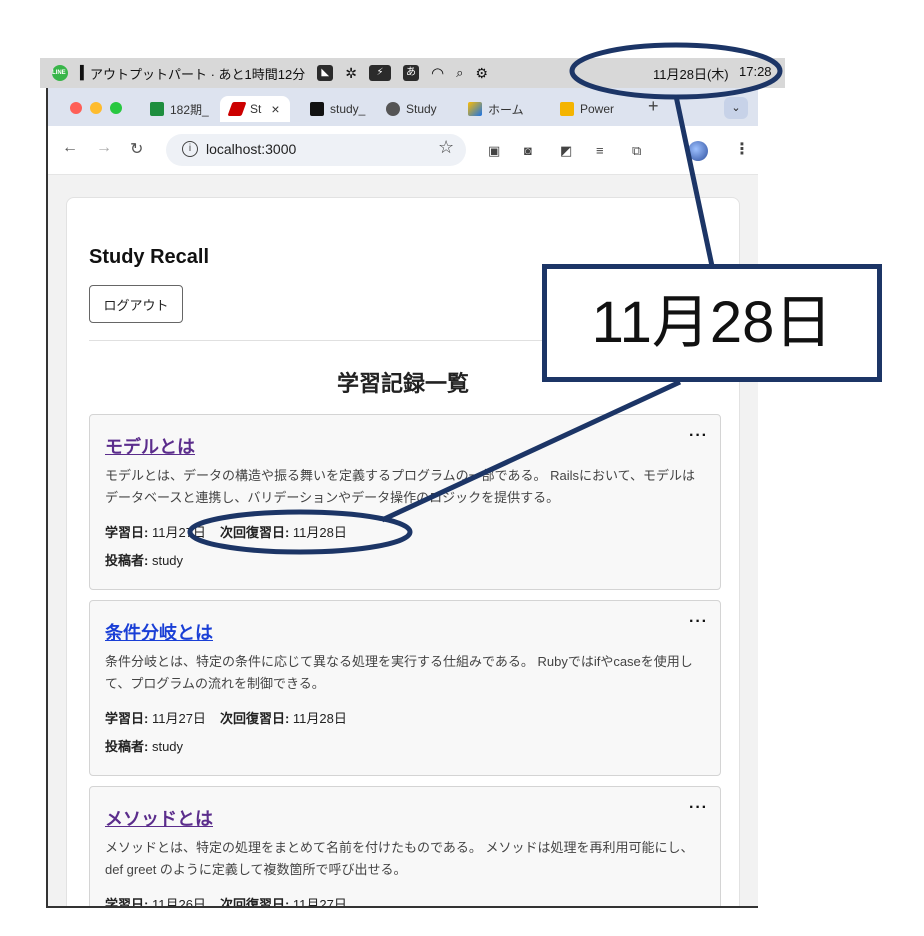 The image size is (924, 936). What do you see at coordinates (531, 451) in the screenshot?
I see `connector-line-bottom` at bounding box center [531, 451].